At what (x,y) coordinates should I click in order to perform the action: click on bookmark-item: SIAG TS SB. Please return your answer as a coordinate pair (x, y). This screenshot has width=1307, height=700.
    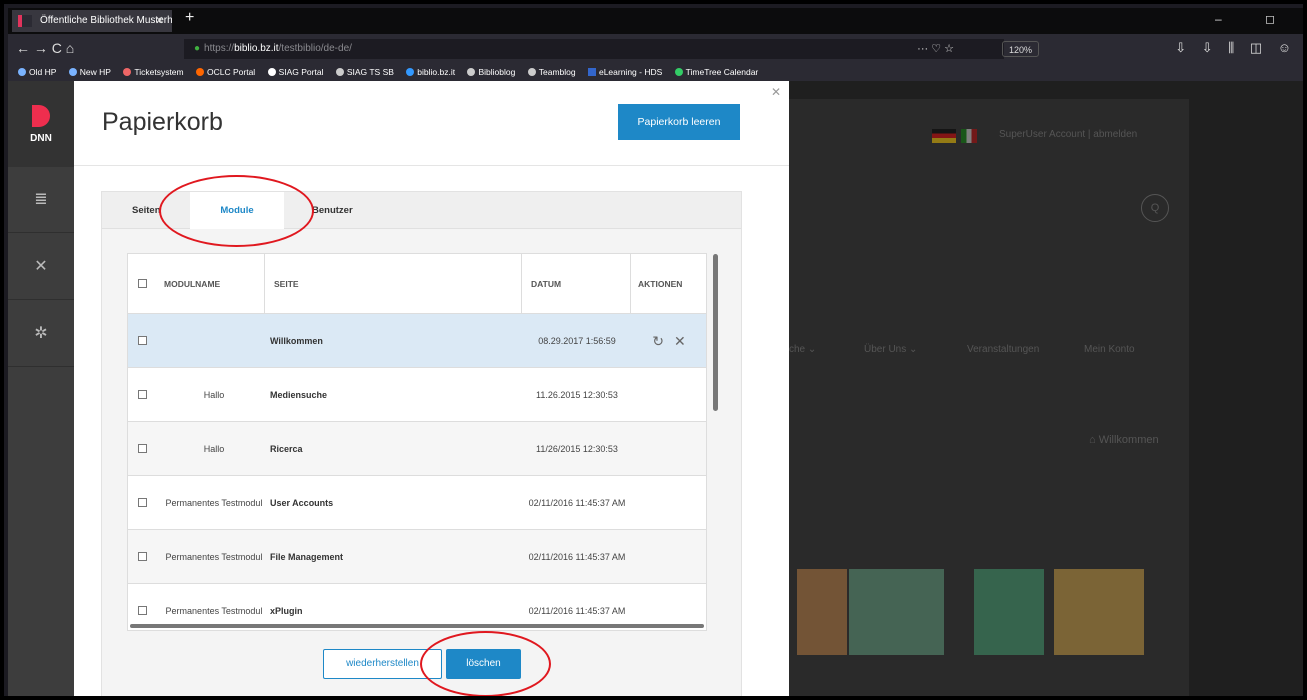
    Looking at the image, I should click on (364, 72).